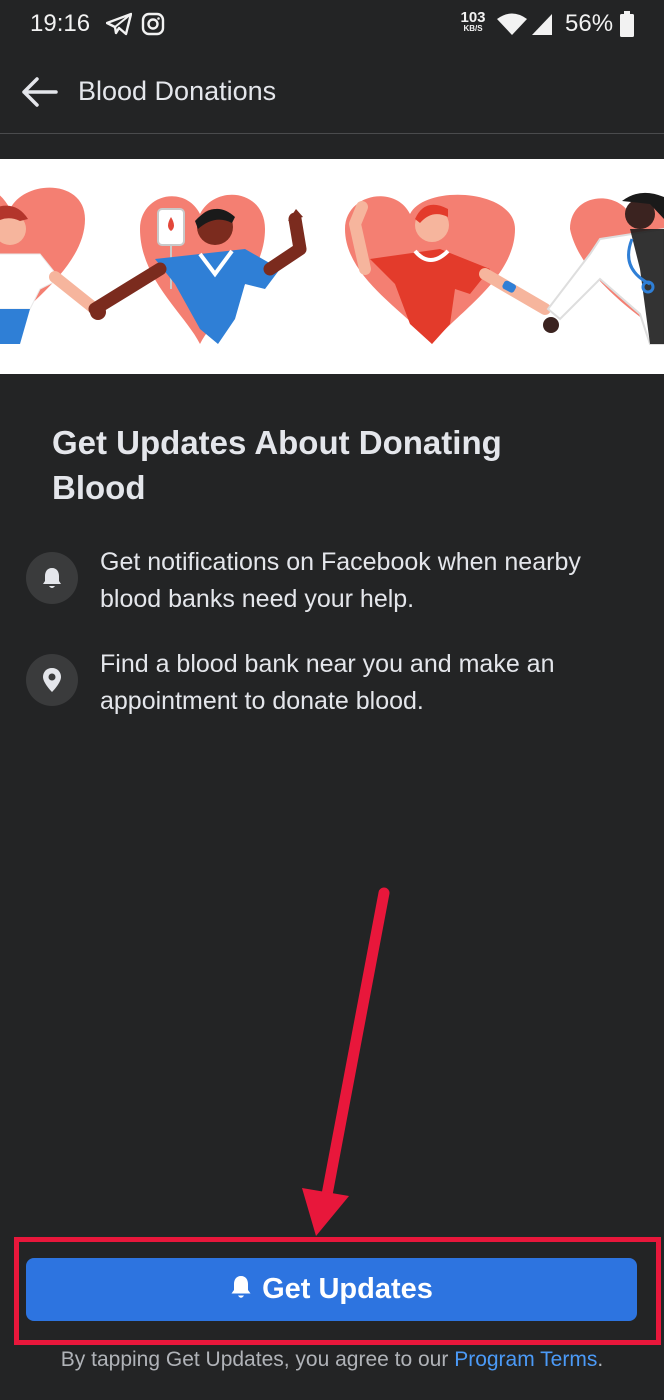 This screenshot has width=664, height=1400. Describe the element at coordinates (600, 1359) in the screenshot. I see `terms-suffix: .` at that location.